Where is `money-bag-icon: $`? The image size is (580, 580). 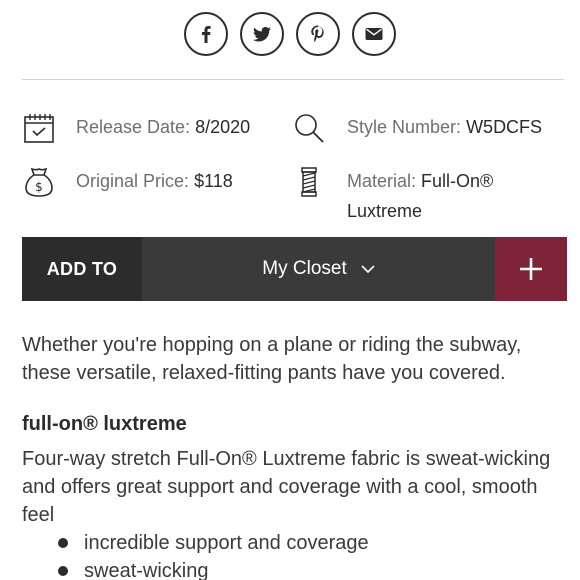
money-bag-icon: $ is located at coordinates (39, 182).